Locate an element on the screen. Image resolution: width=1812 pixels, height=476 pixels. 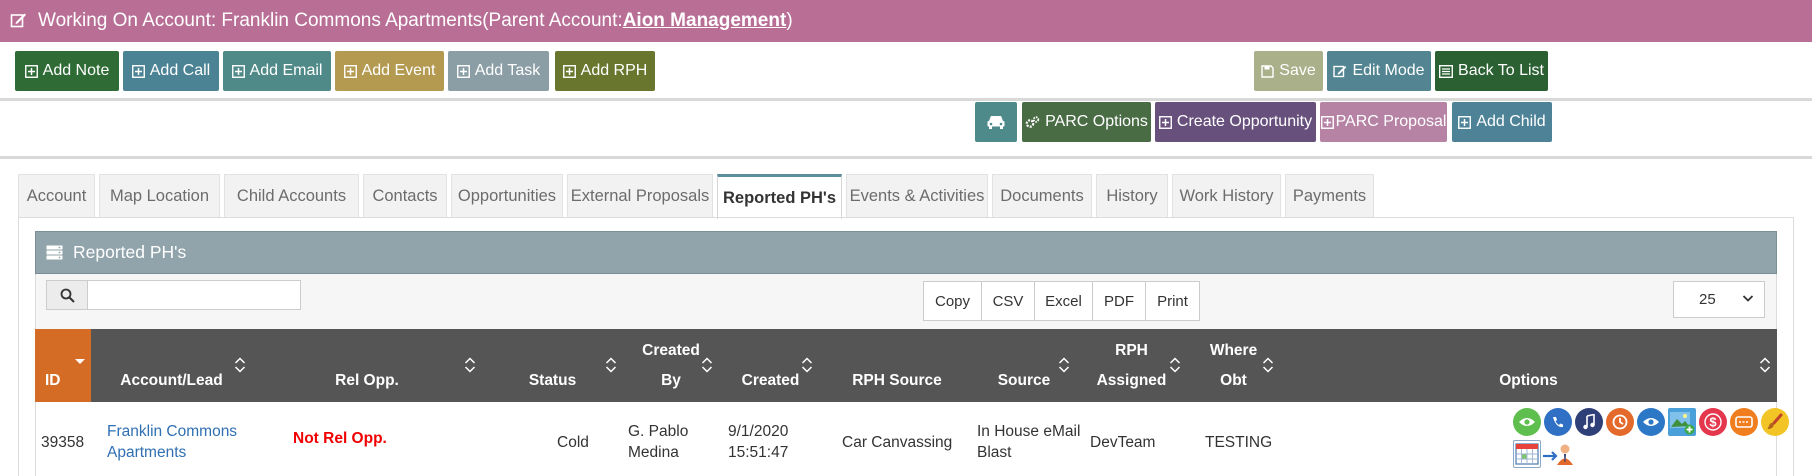
tab-child-accounts: Child Accounts is located at coordinates (291, 195).